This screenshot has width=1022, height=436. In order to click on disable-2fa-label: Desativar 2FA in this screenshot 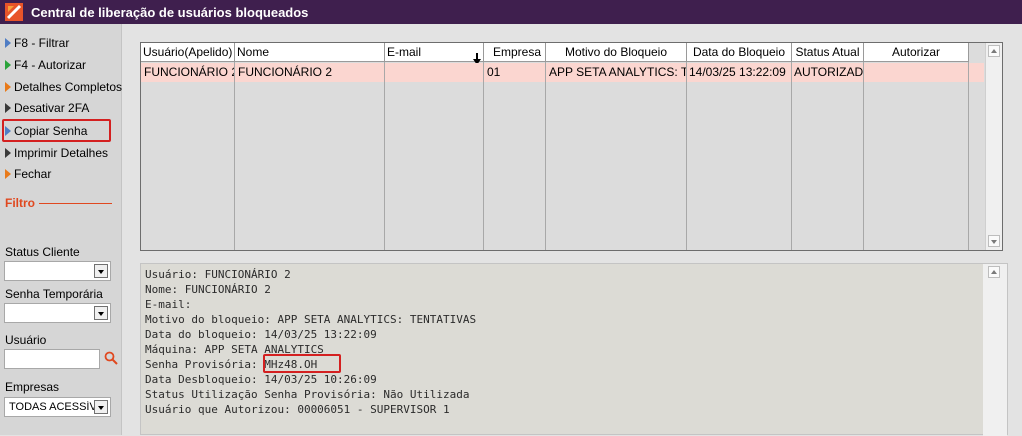, I will do `click(52, 108)`.